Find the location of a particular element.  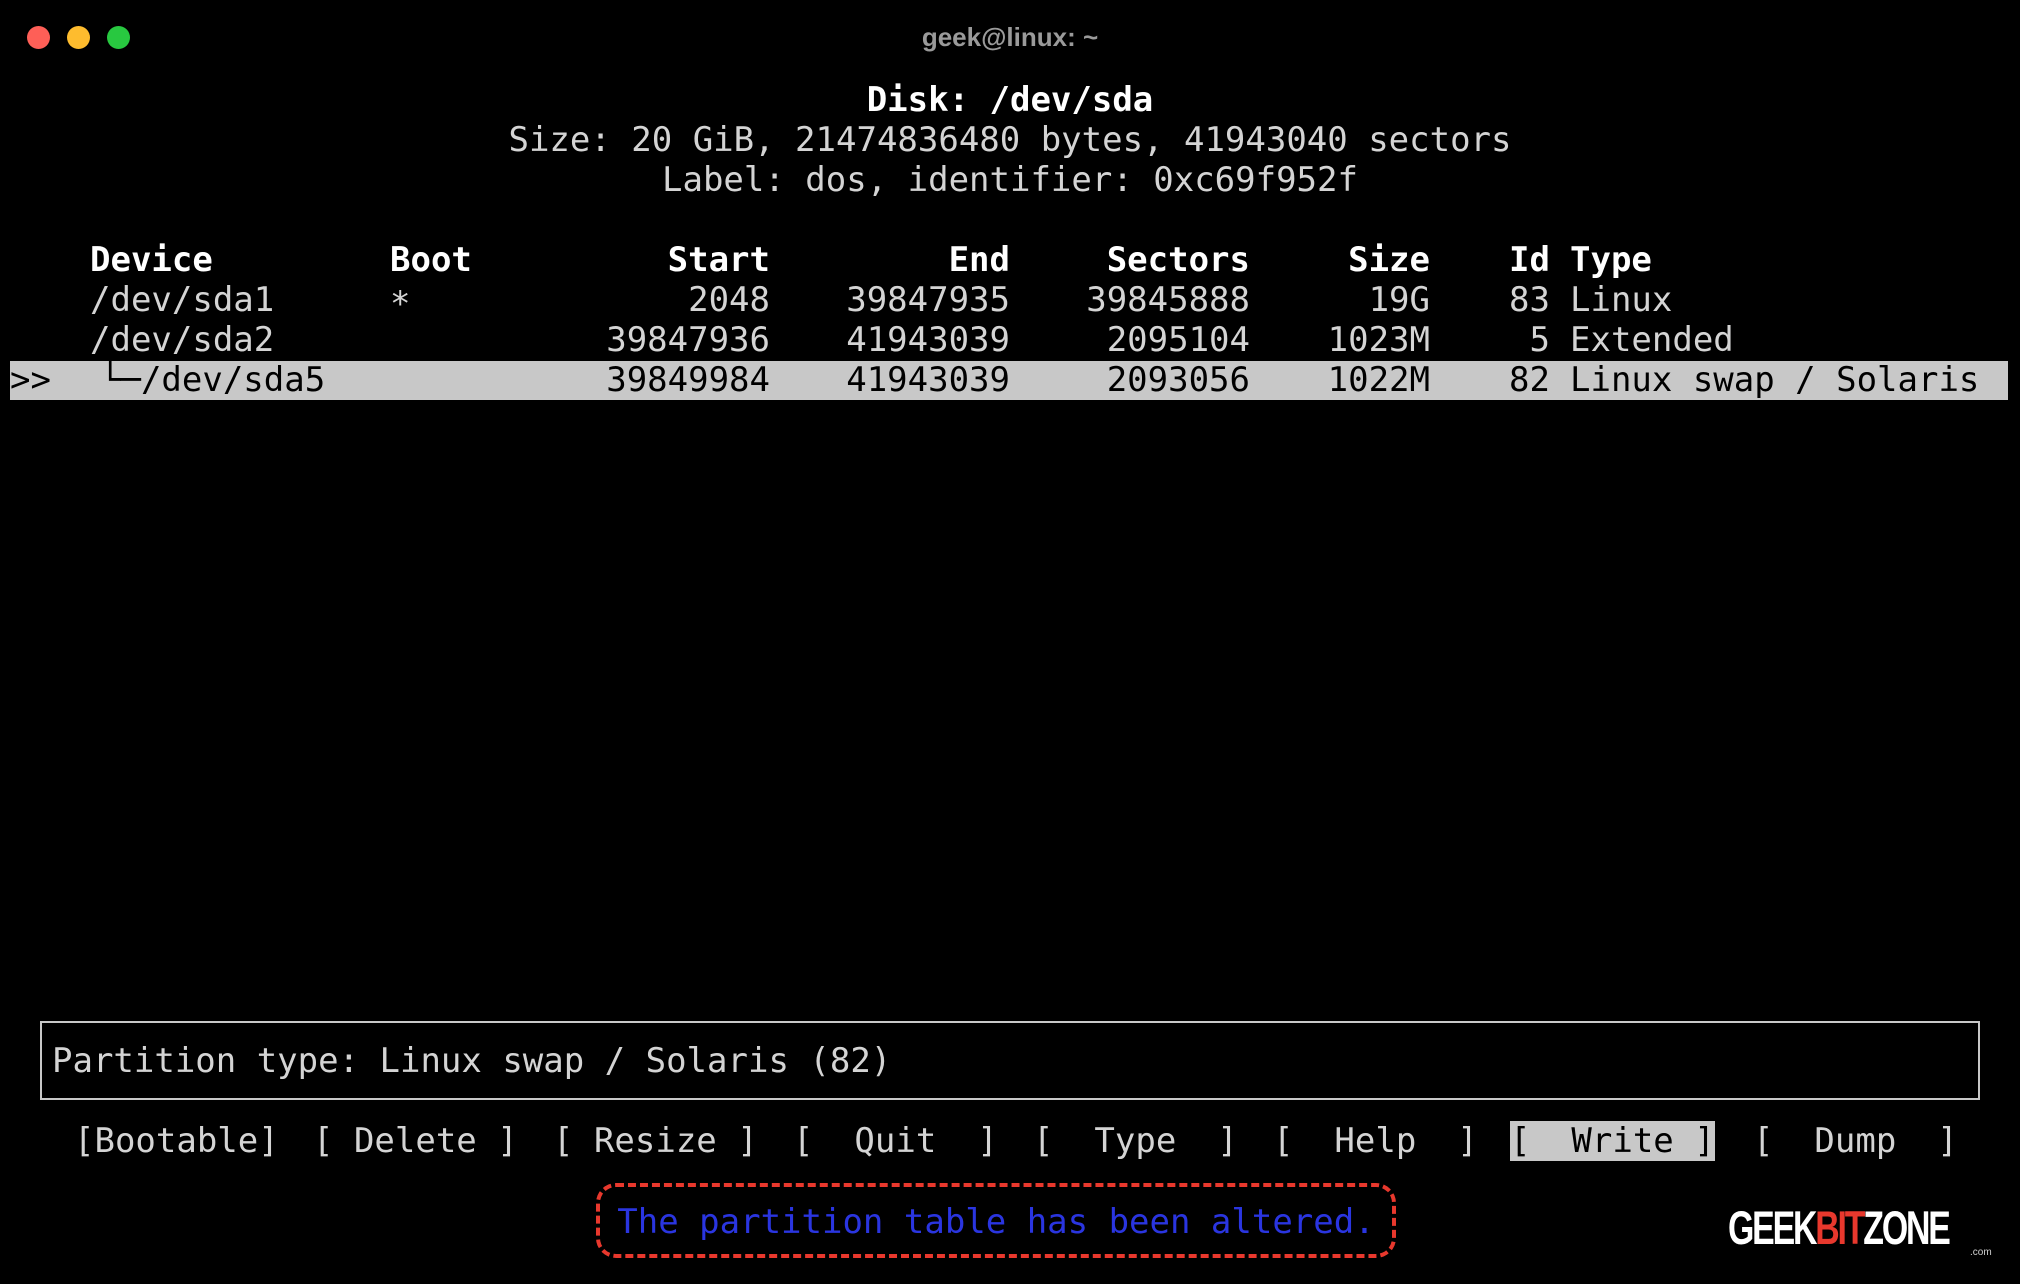

status-annotation: The partition table has been altered. is located at coordinates (996, 1220).